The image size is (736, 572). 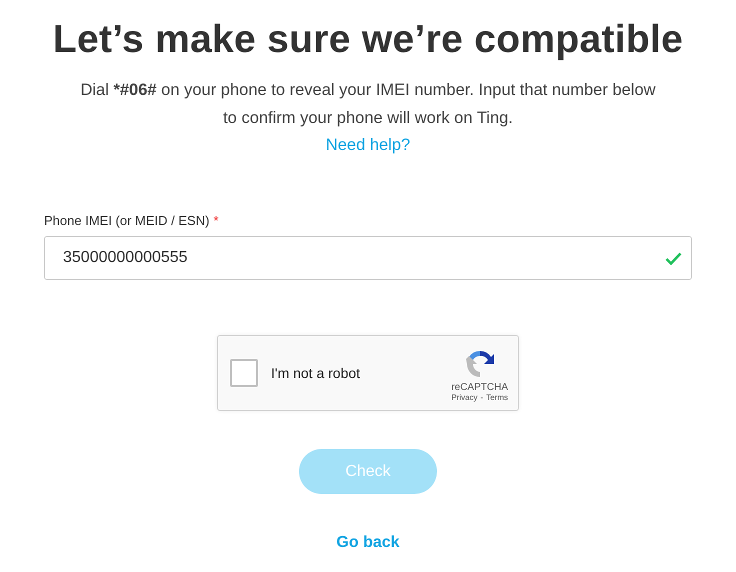 What do you see at coordinates (464, 397) in the screenshot?
I see `privacy-link: Privacy` at bounding box center [464, 397].